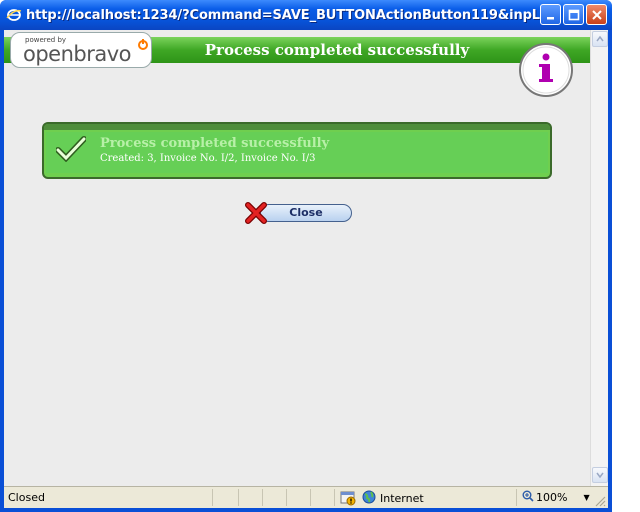  Describe the element at coordinates (600, 39) in the screenshot. I see `scroll-up-arrow-icon` at that location.